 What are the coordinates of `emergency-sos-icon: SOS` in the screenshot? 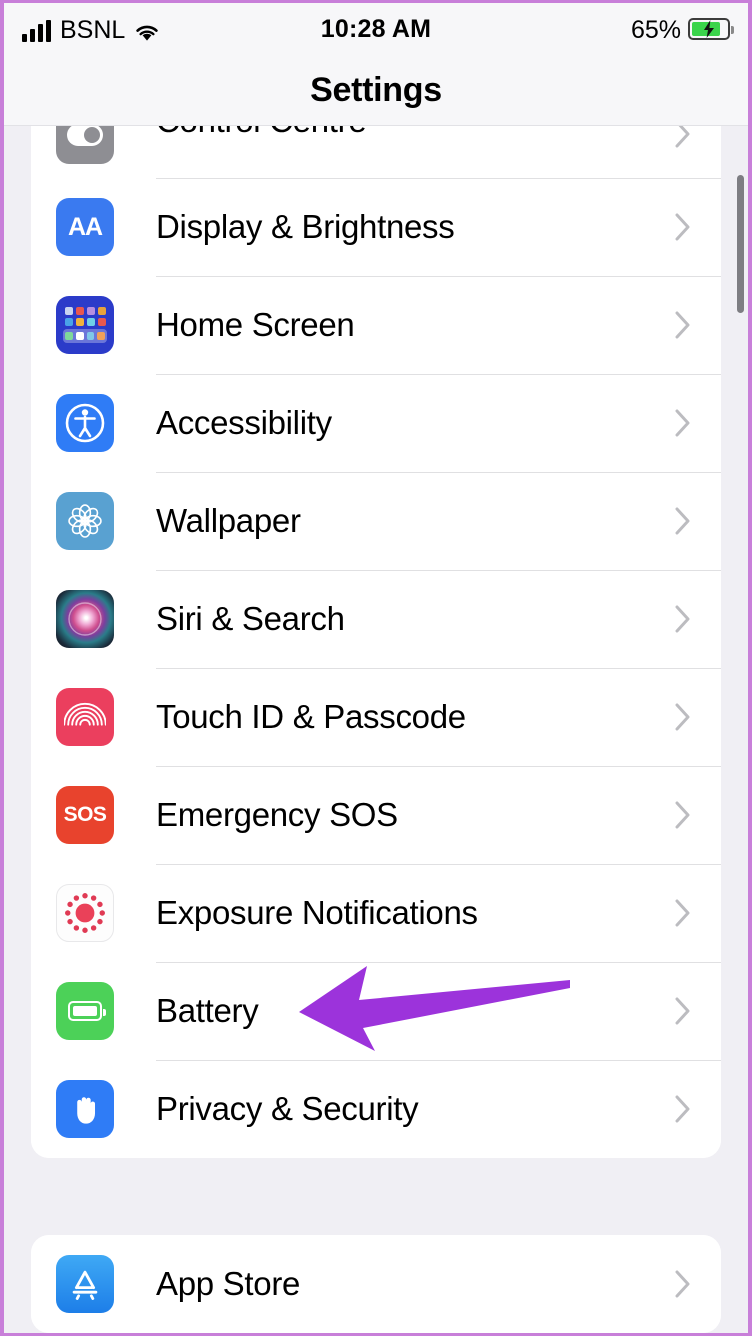 It's located at (85, 815).